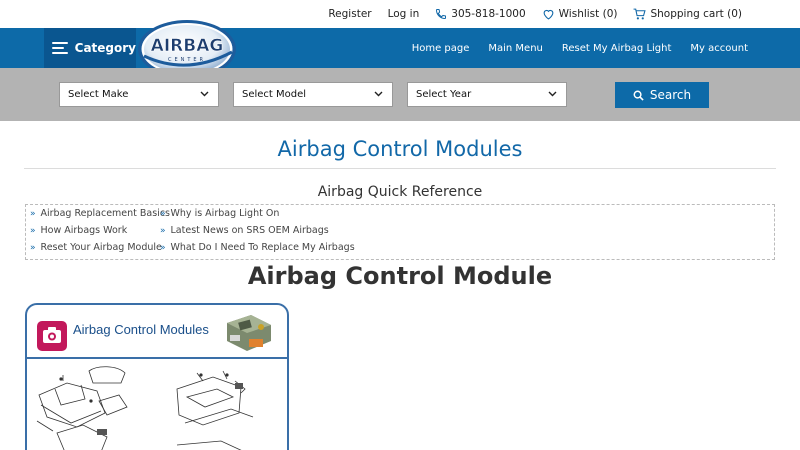 The height and width of the screenshot is (450, 800). I want to click on quick-ref-link: » What Do I Need To Replace My Airbags, so click(257, 247).